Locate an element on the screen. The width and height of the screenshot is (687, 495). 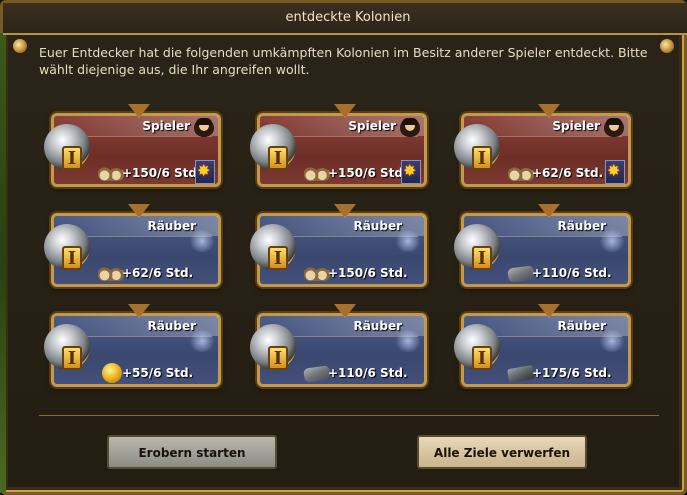
colony-card: I Spieler +62/6 Std. is located at coordinates (542, 145).